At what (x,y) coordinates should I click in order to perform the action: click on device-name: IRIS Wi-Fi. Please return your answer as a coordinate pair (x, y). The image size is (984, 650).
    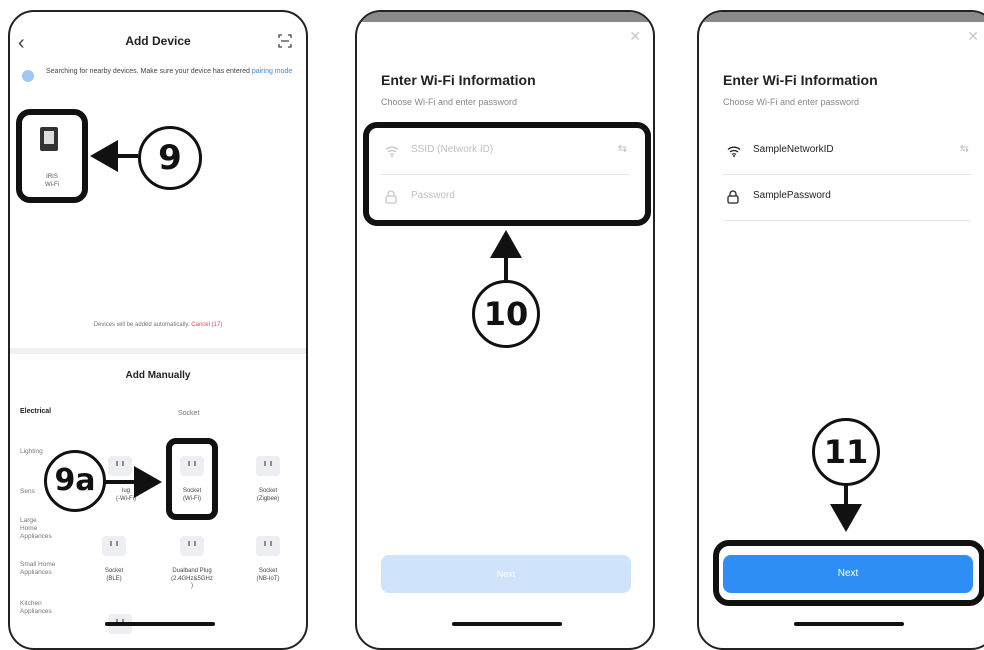
    Looking at the image, I should click on (52, 181).